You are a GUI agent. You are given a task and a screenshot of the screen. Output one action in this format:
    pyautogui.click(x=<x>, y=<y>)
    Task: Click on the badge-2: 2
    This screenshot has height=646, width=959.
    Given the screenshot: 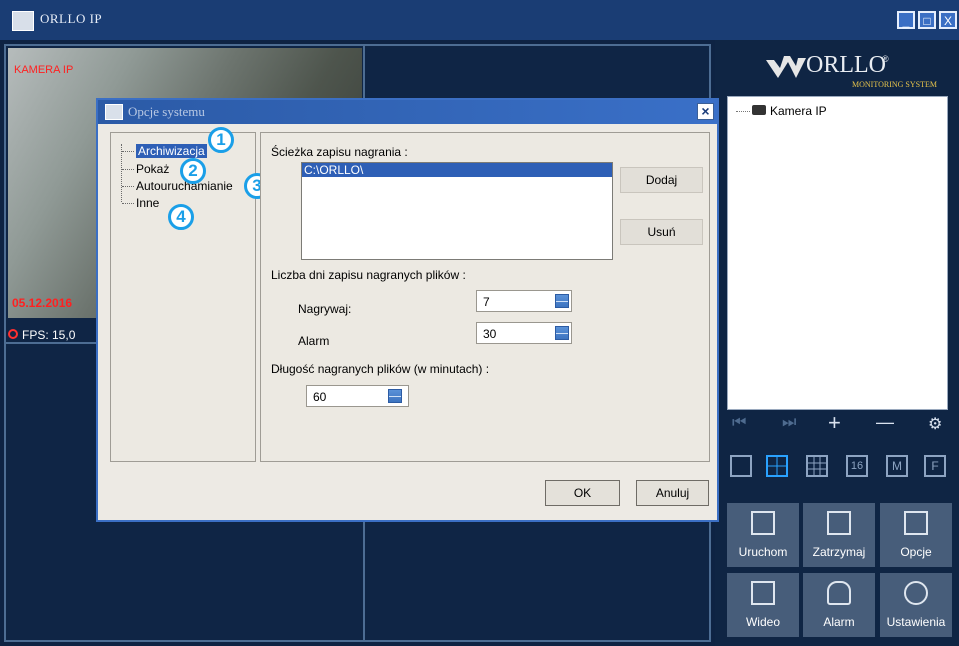 What is the action you would take?
    pyautogui.click(x=193, y=171)
    